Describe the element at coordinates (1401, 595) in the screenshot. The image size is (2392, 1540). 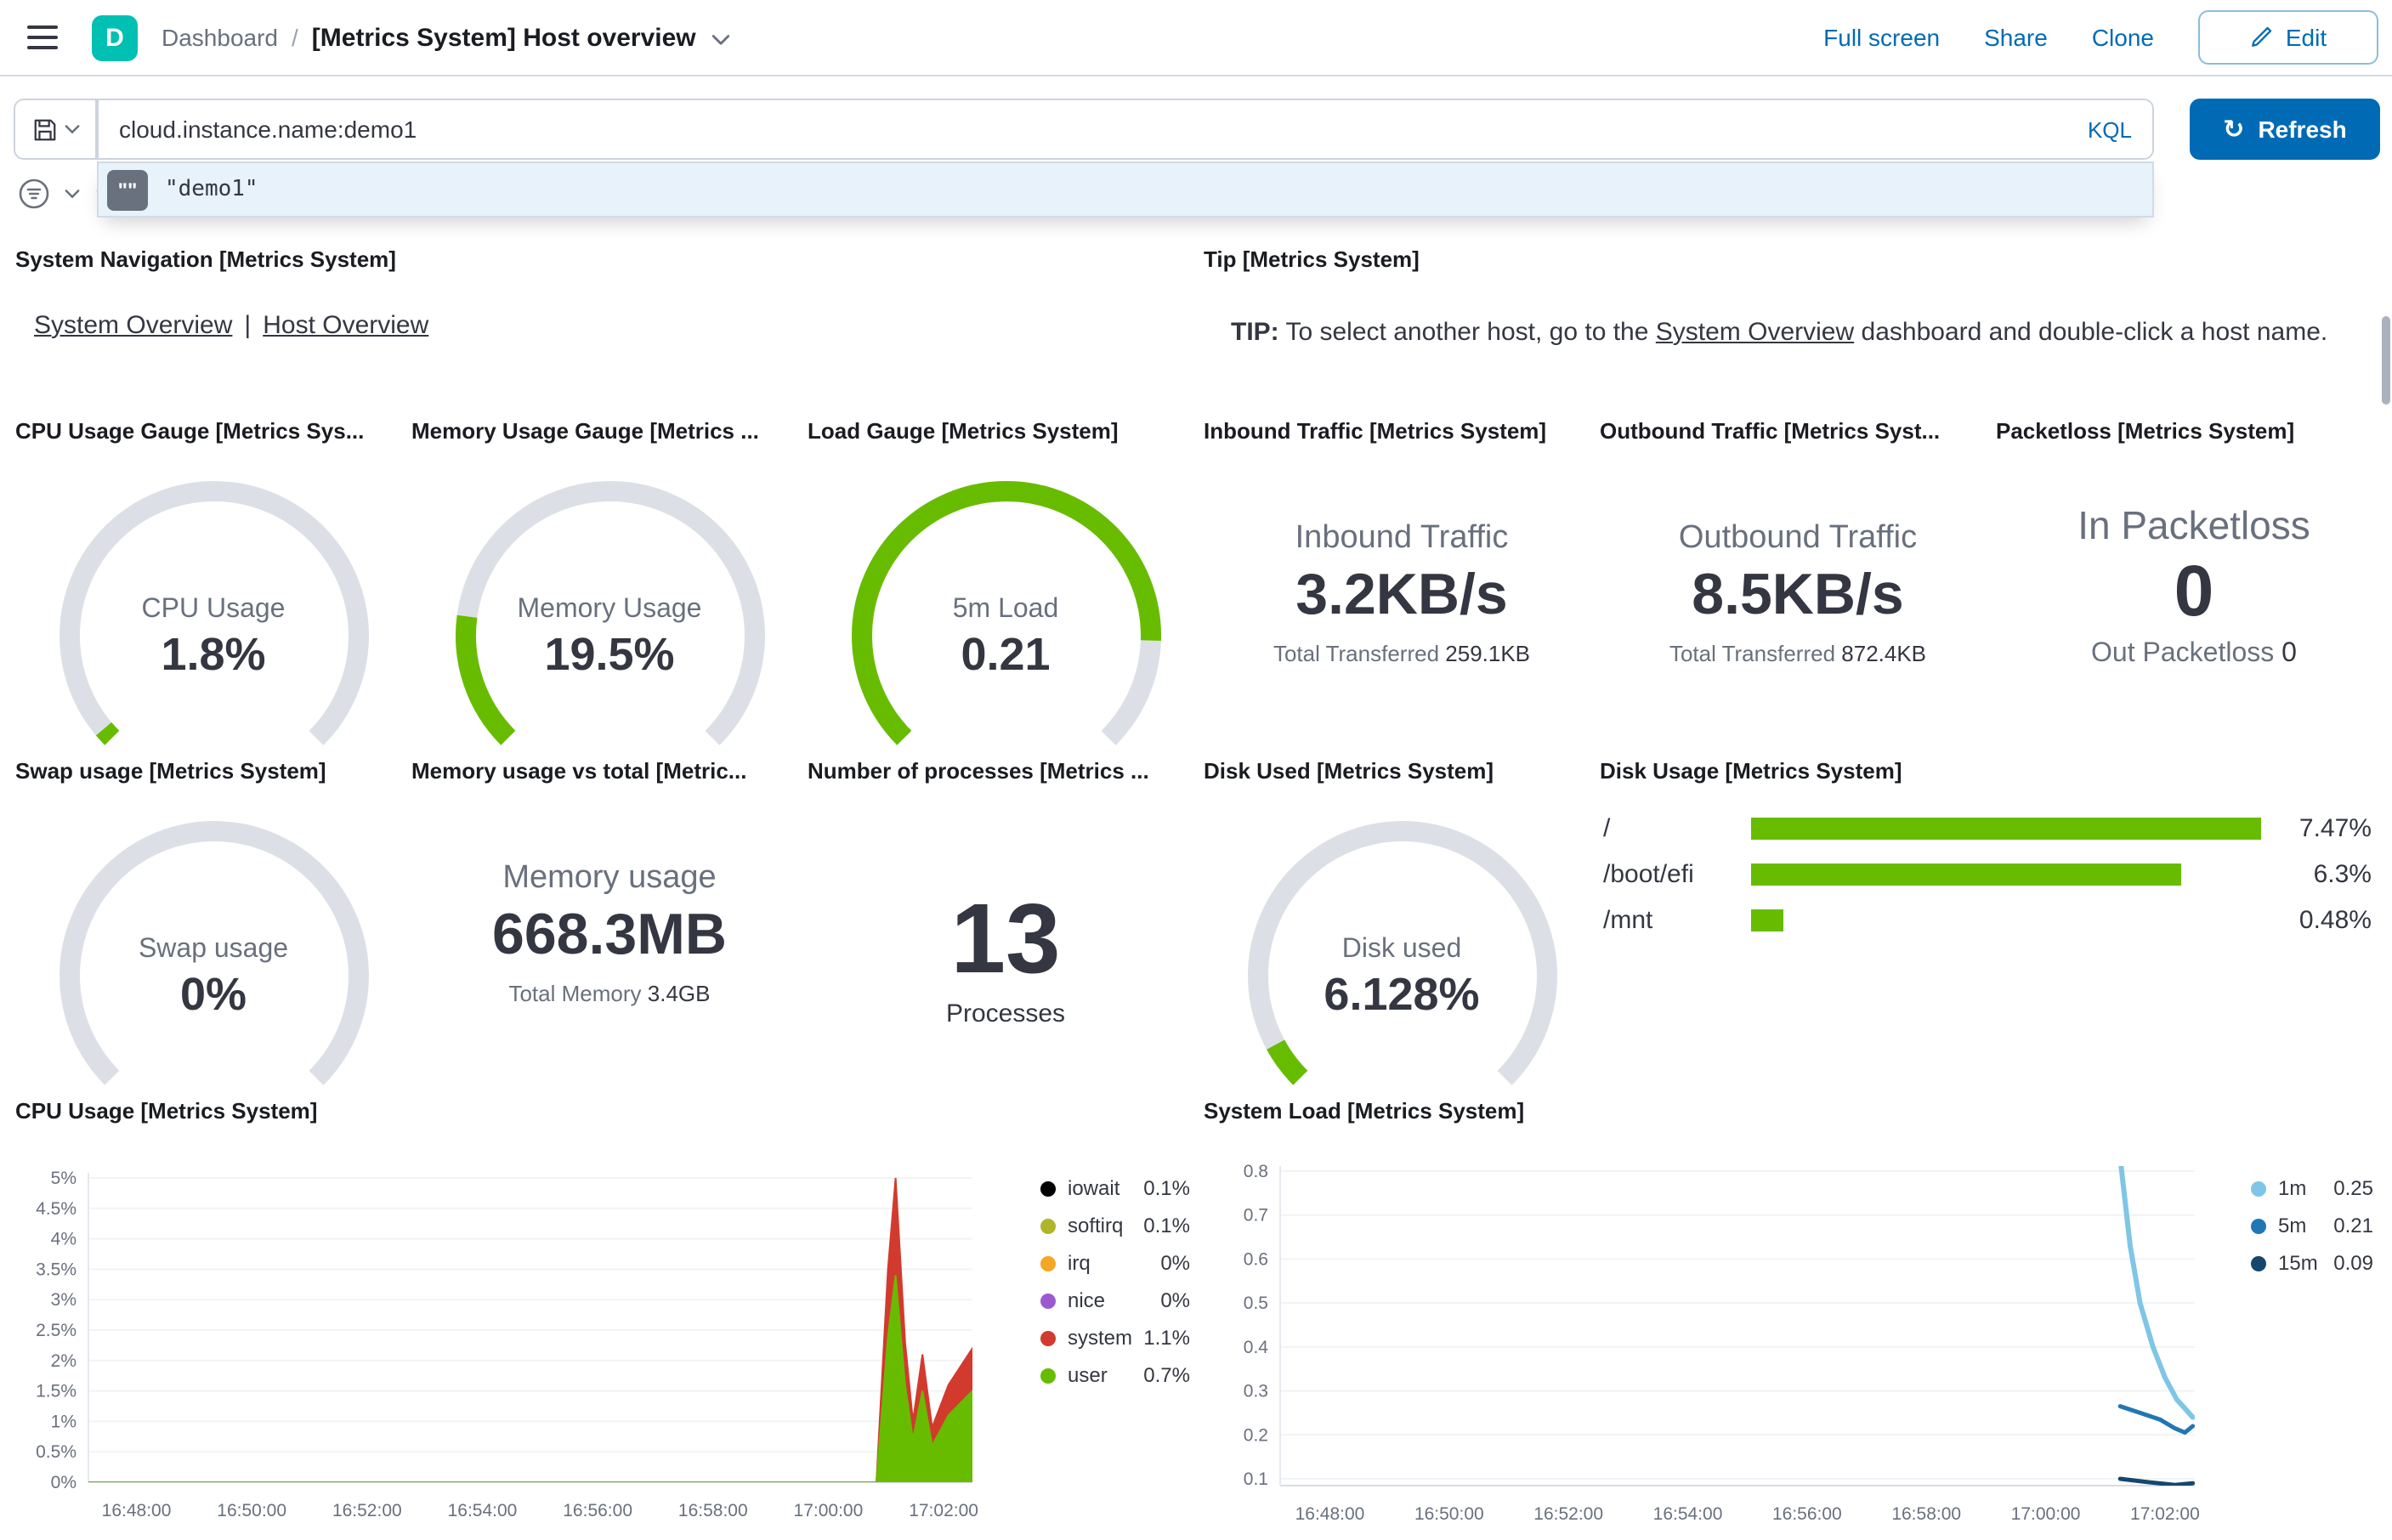
I see `metric-value: 3.2KB/s` at that location.